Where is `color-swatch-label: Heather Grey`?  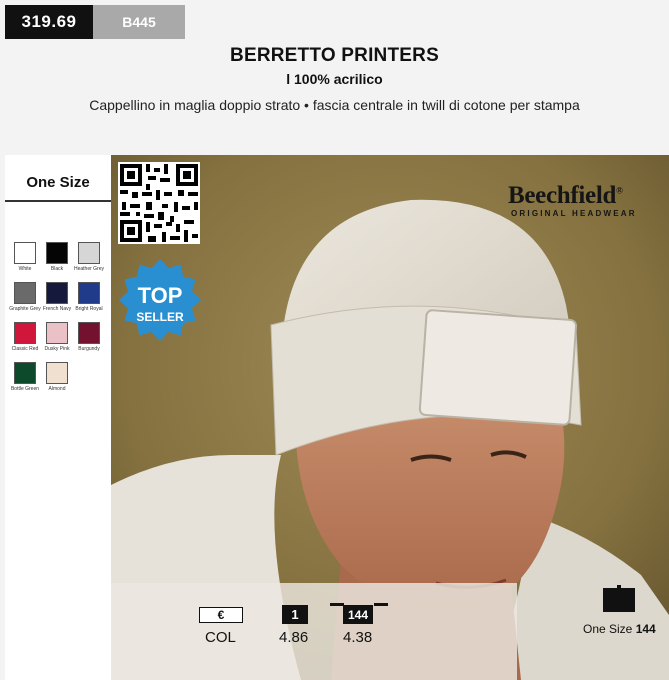 color-swatch-label: Heather Grey is located at coordinates (88, 269).